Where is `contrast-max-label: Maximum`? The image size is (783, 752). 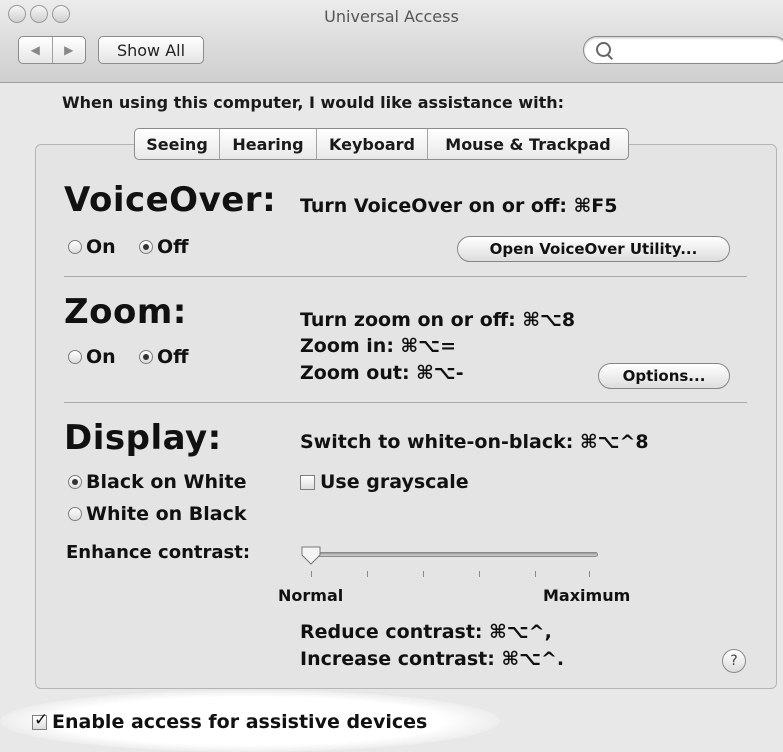 contrast-max-label: Maximum is located at coordinates (587, 595).